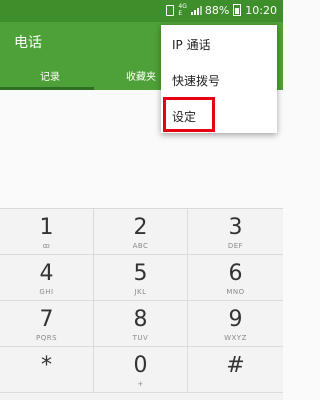  I want to click on key-digit: *, so click(46, 365).